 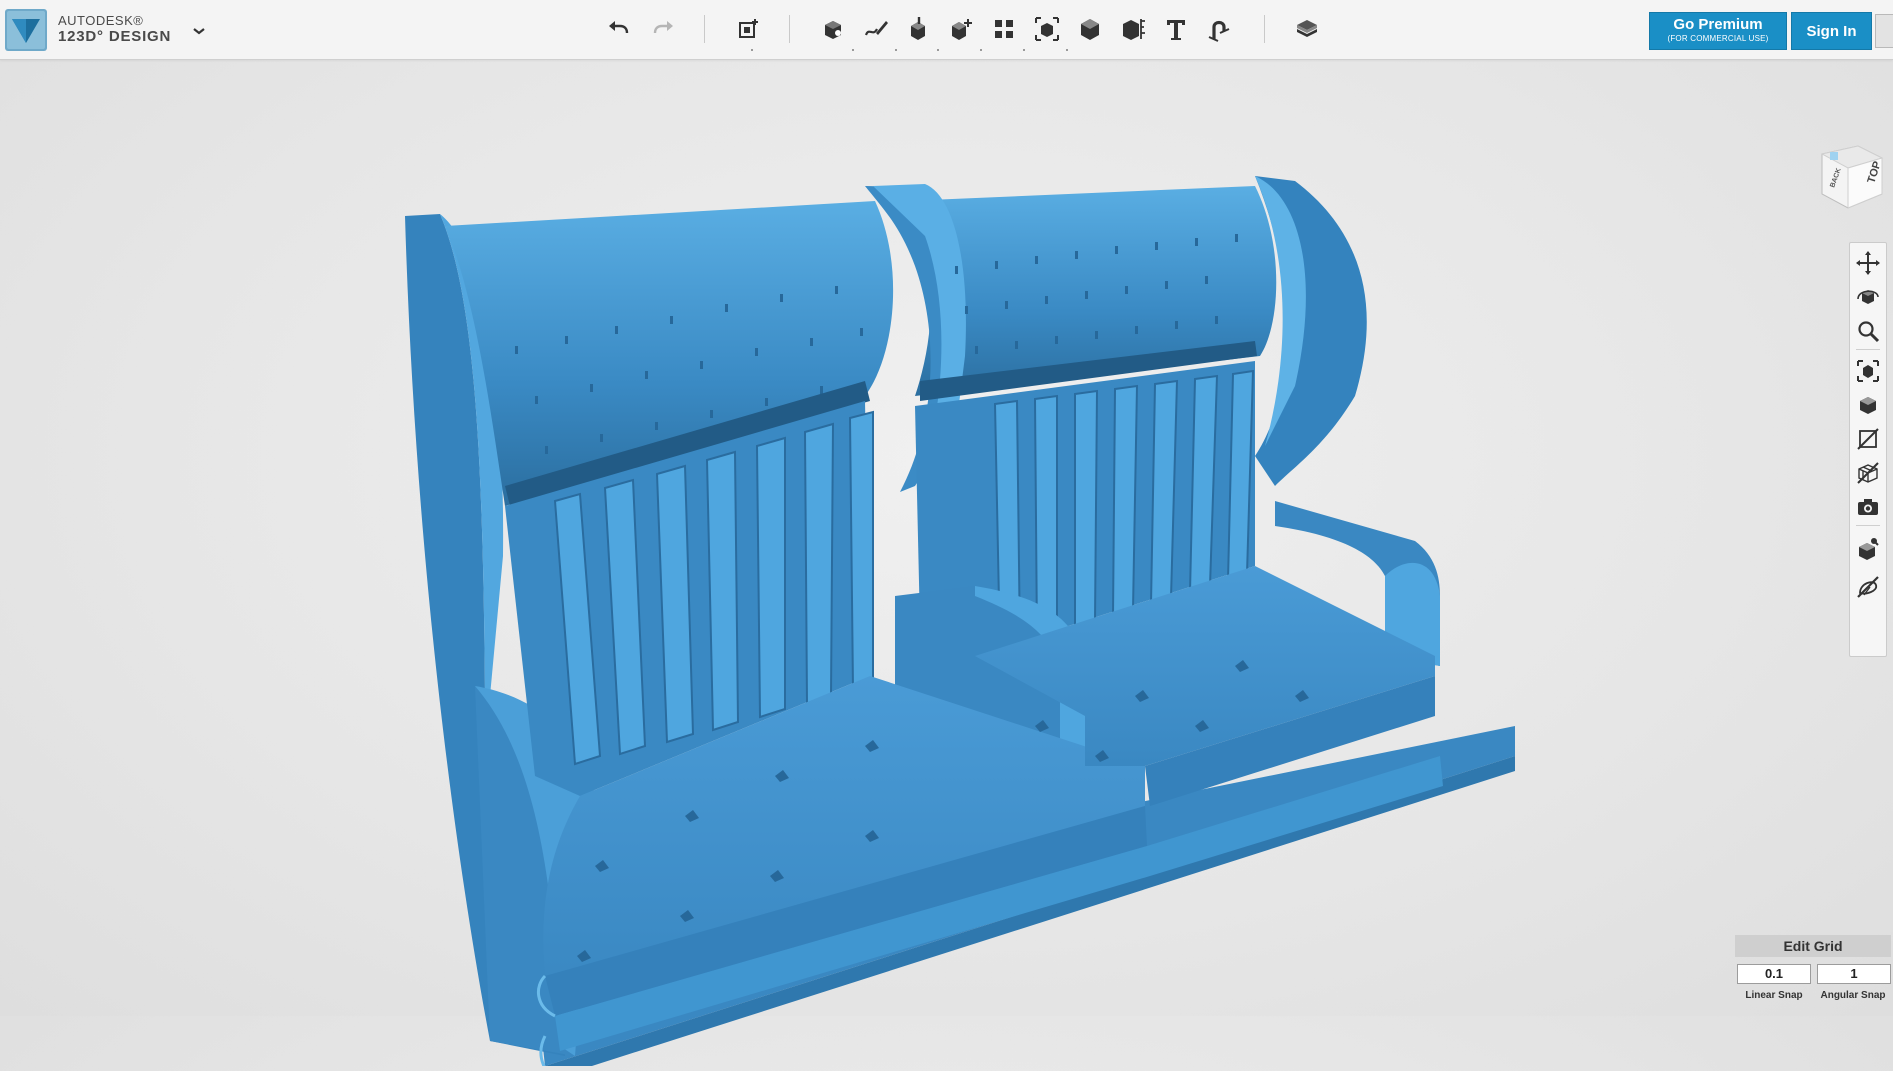 What do you see at coordinates (961, 29) in the screenshot?
I see `modify-icon` at bounding box center [961, 29].